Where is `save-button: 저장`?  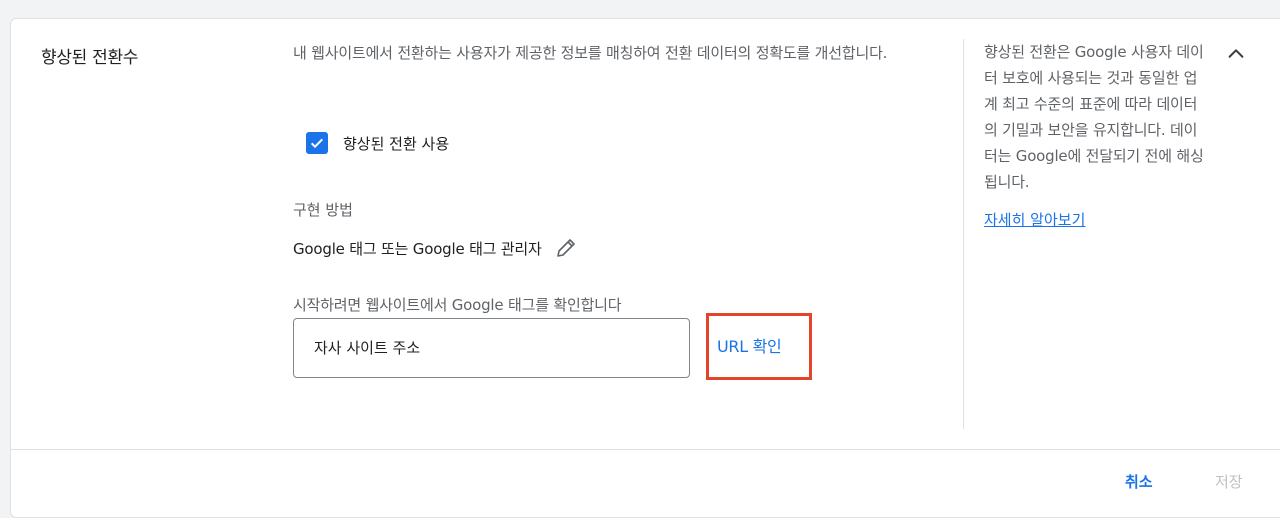
save-button: 저장 is located at coordinates (1229, 481).